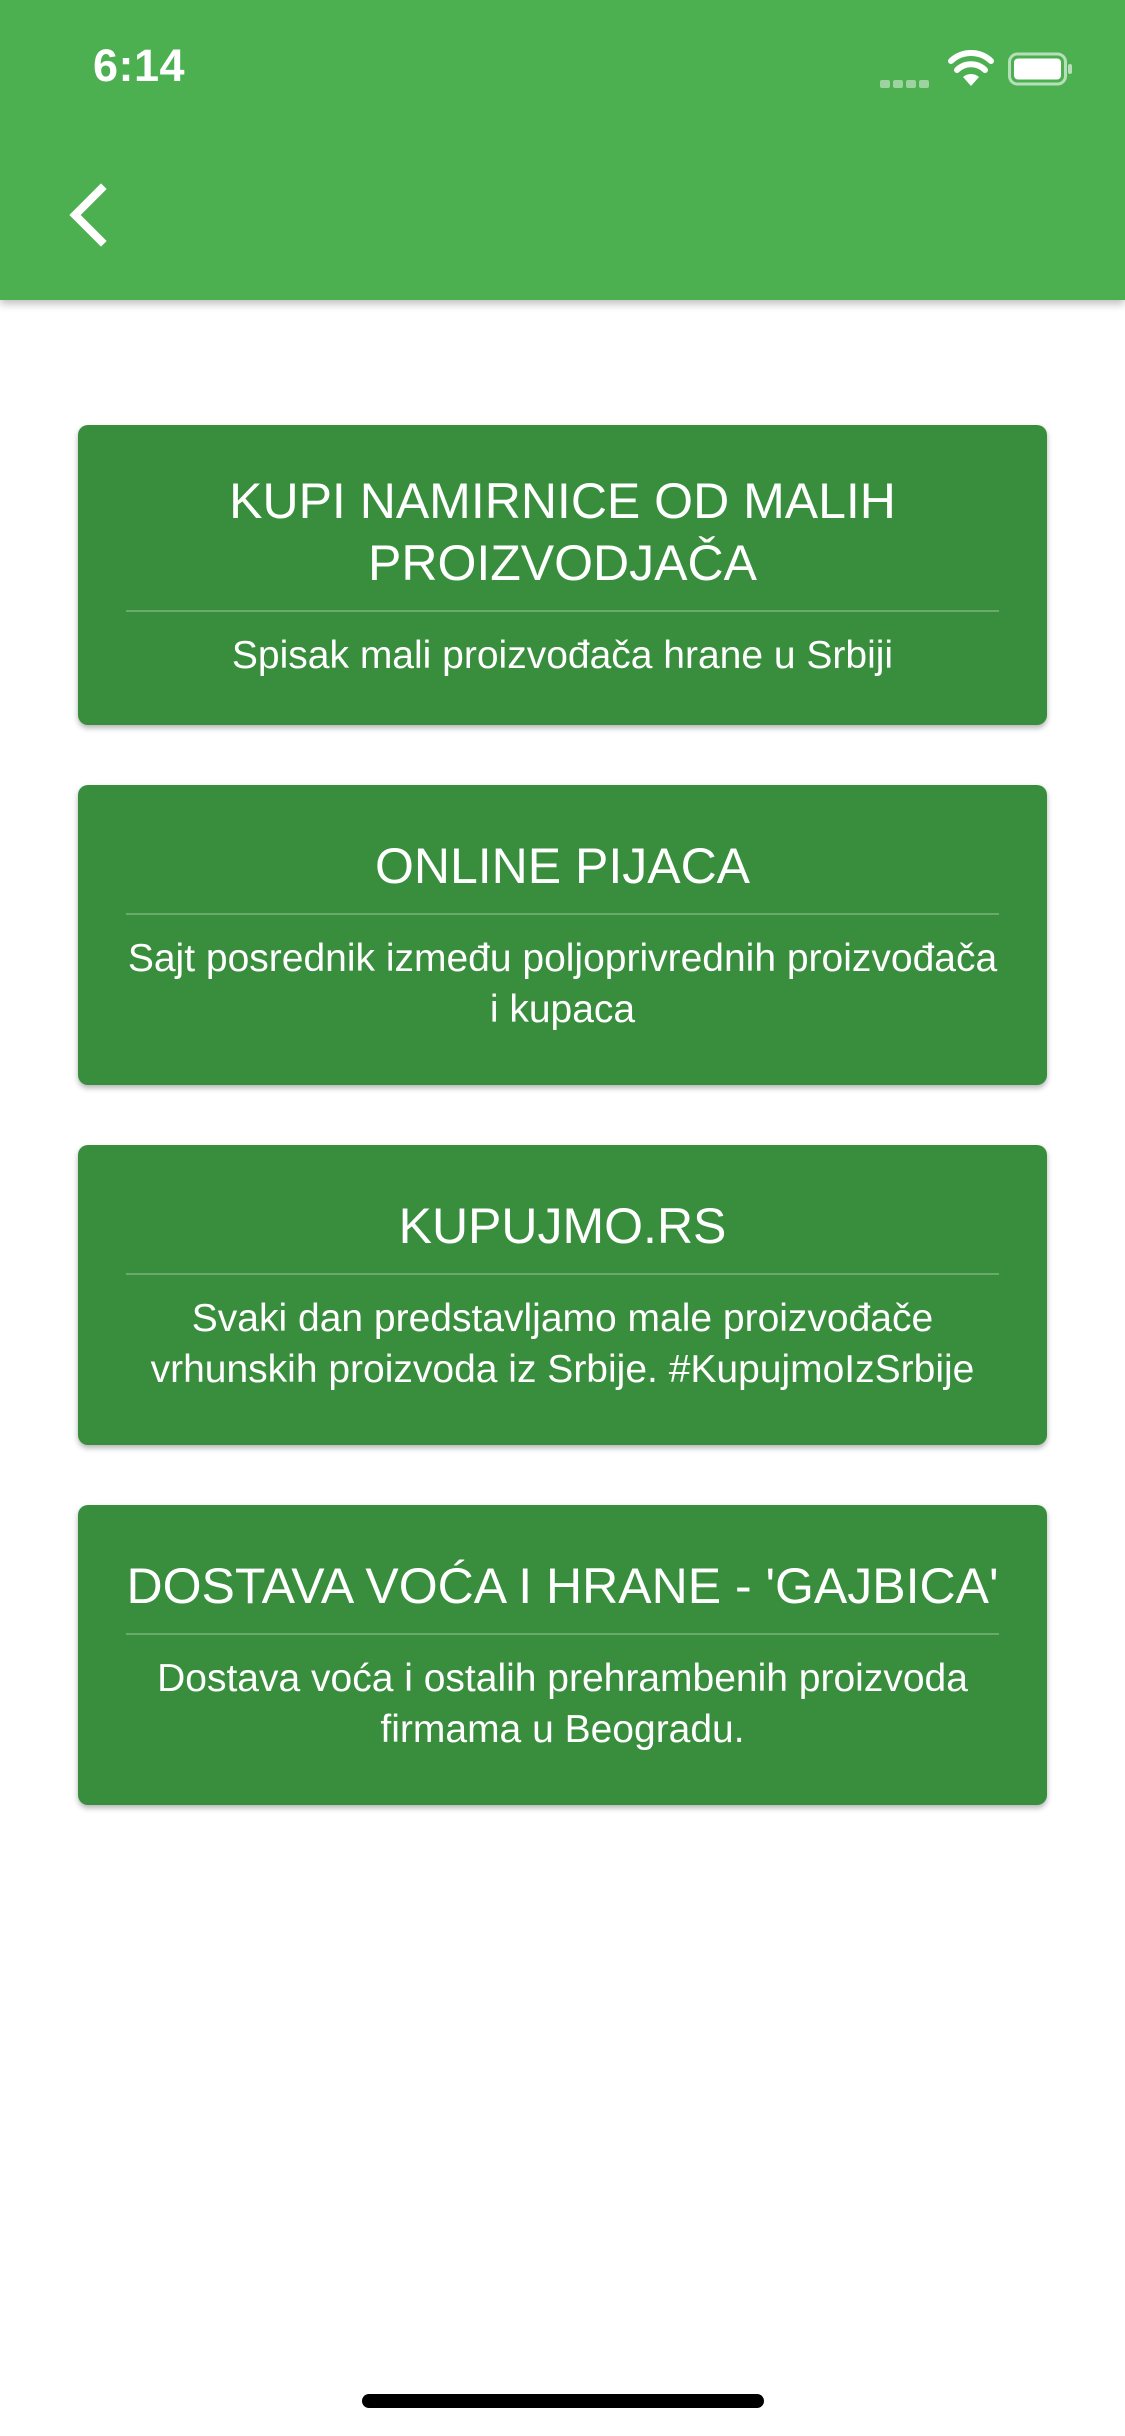  What do you see at coordinates (971, 68) in the screenshot?
I see `wifi-icon` at bounding box center [971, 68].